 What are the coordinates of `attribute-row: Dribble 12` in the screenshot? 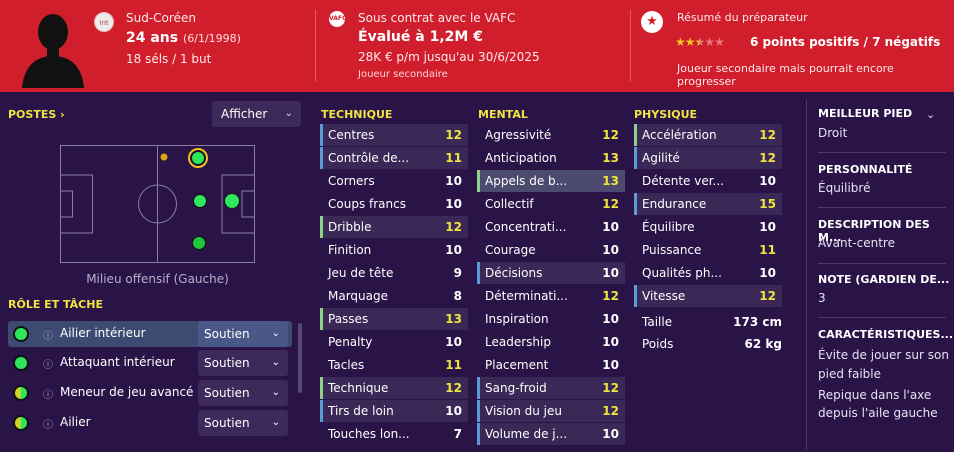 It's located at (394, 227).